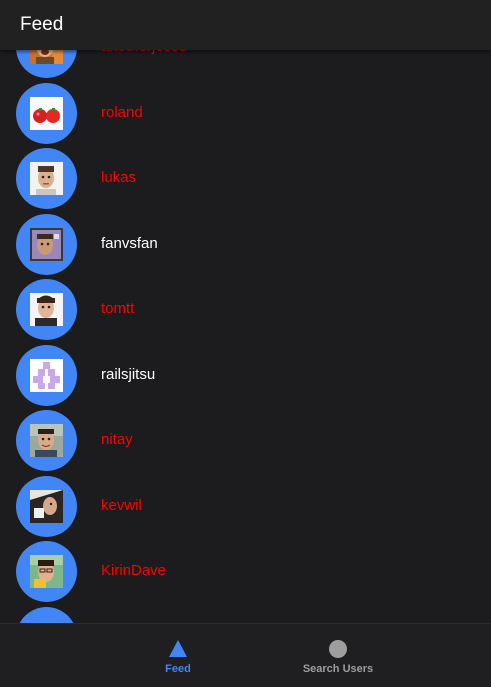 The width and height of the screenshot is (491, 687). I want to click on tab-search-users: Search Users, so click(338, 655).